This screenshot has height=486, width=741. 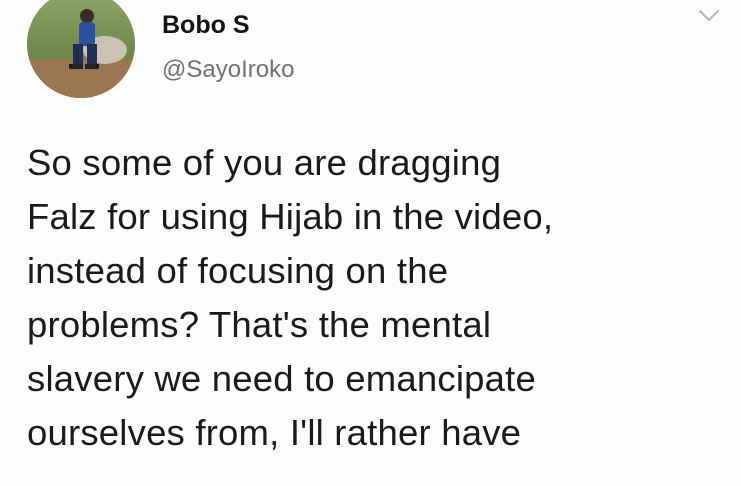 I want to click on avatar-photo, so click(x=81, y=49).